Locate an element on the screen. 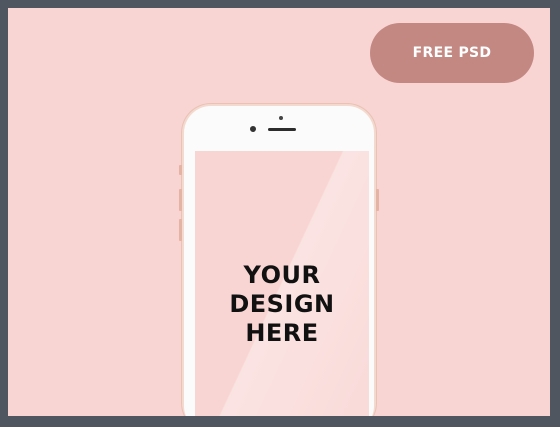  placeholder-line-3: HERE is located at coordinates (282, 333).